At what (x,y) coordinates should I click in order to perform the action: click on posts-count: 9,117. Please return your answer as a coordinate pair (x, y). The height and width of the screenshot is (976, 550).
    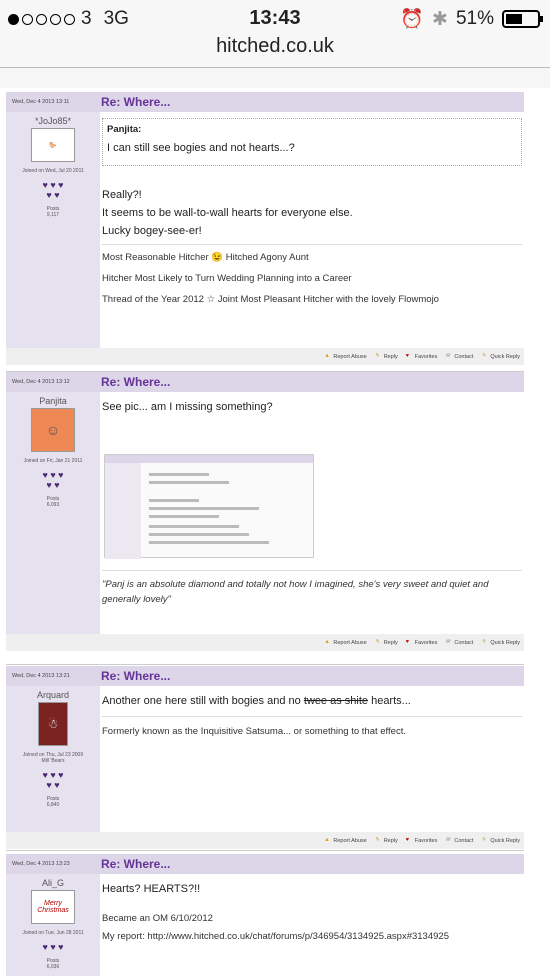
    Looking at the image, I should click on (53, 215).